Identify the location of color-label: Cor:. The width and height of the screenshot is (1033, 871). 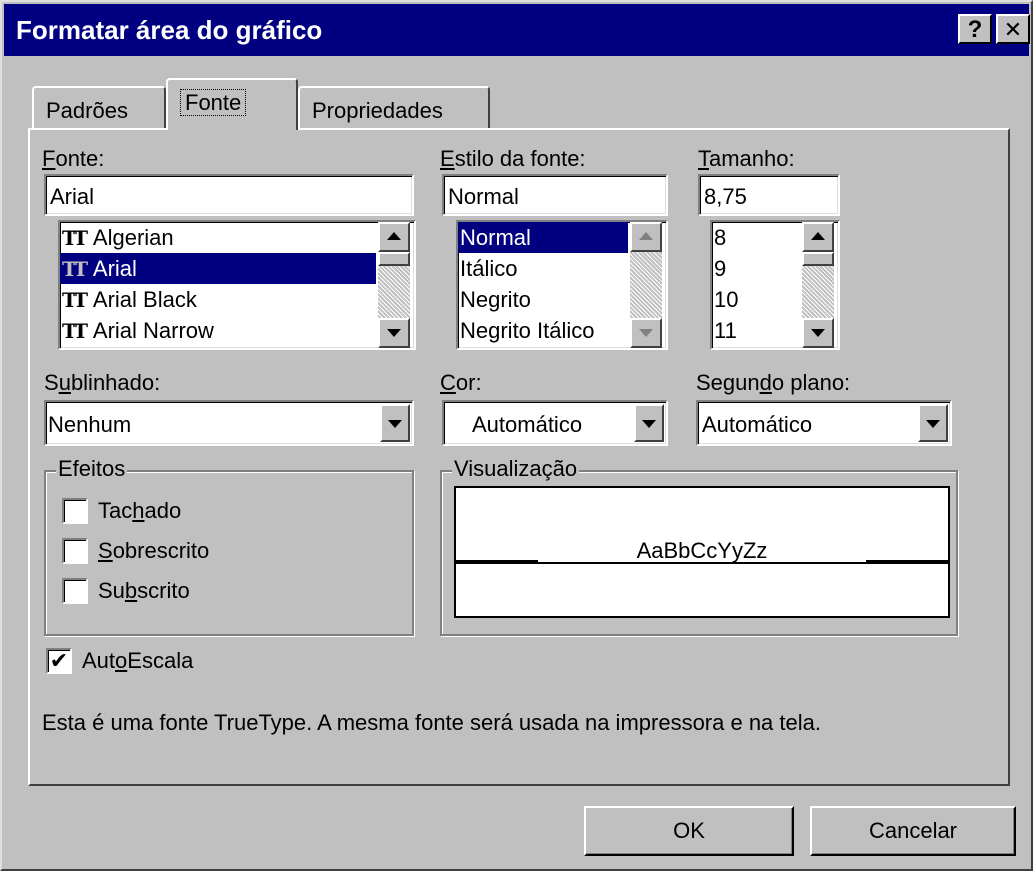
(461, 382).